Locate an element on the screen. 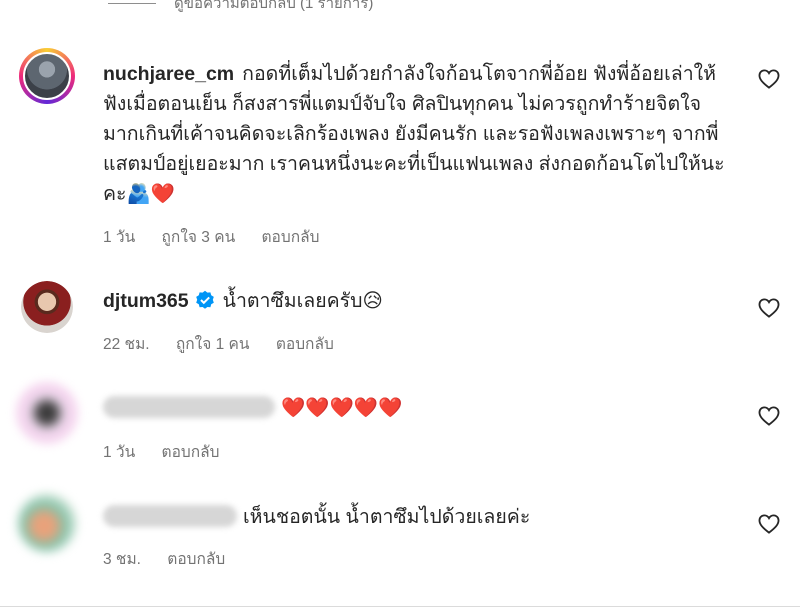  comment-time: 22 ชม. is located at coordinates (126, 344).